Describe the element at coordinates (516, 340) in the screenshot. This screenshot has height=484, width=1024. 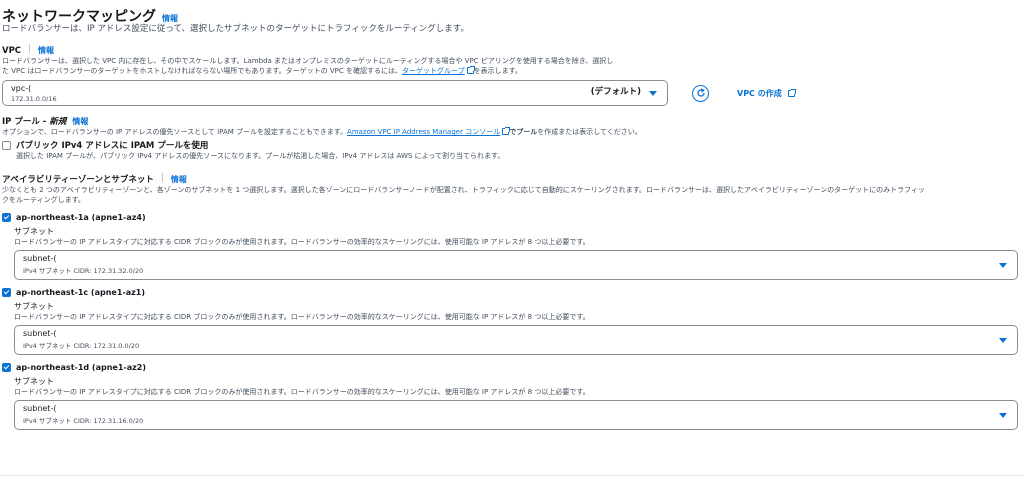
I see `subnet-select: subnet-( IPv4 サブネット CIDR: 172.31.0.0/20` at that location.